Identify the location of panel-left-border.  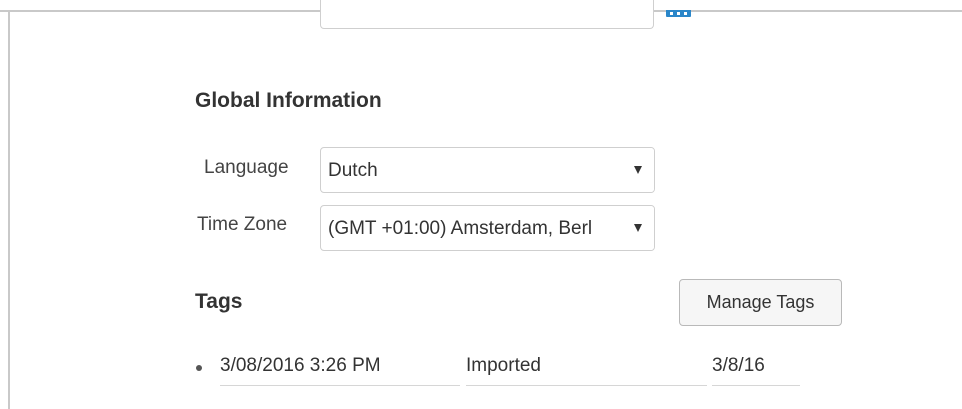
(9, 209).